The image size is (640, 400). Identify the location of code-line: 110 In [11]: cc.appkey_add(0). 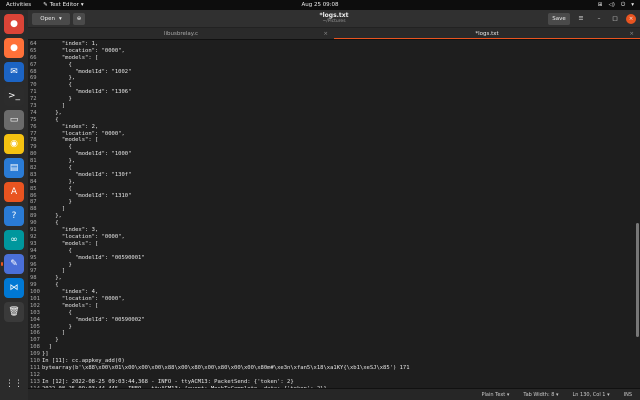
(334, 361).